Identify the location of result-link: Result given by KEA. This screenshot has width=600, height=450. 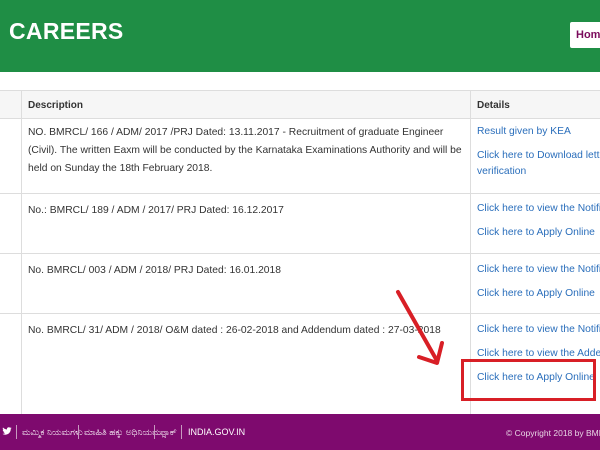
(524, 131).